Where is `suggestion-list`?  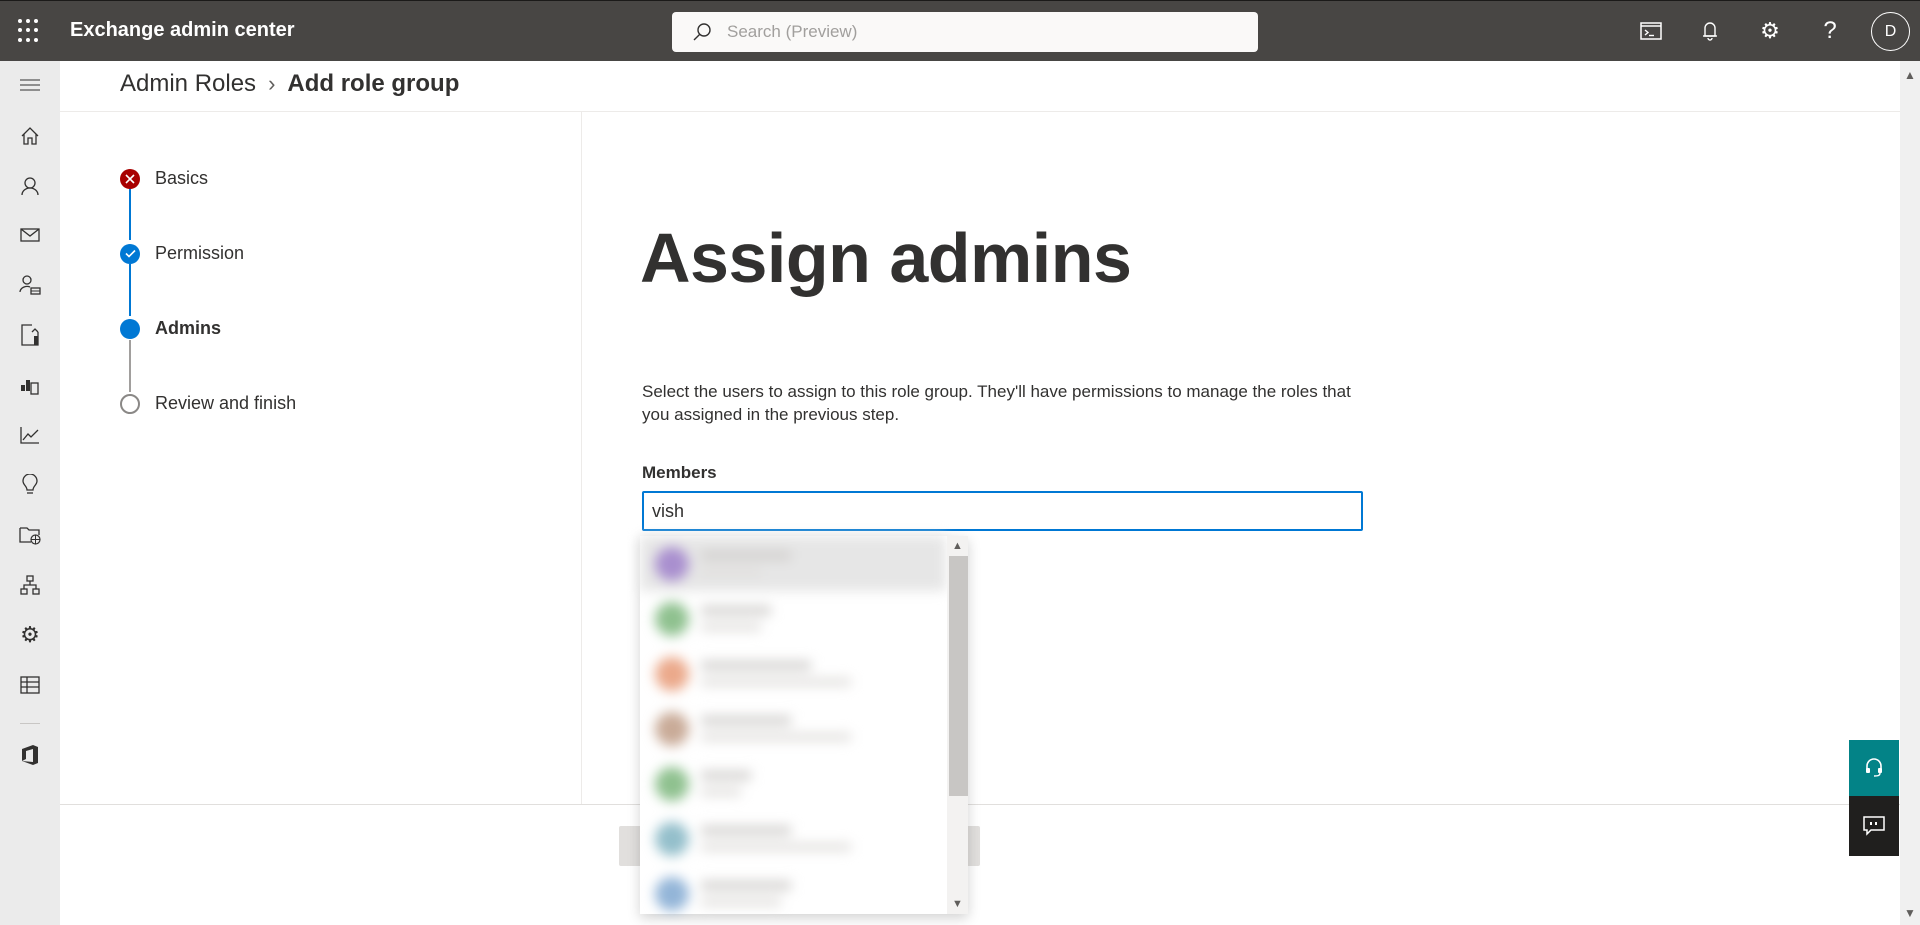
suggestion-list is located at coordinates (793, 725).